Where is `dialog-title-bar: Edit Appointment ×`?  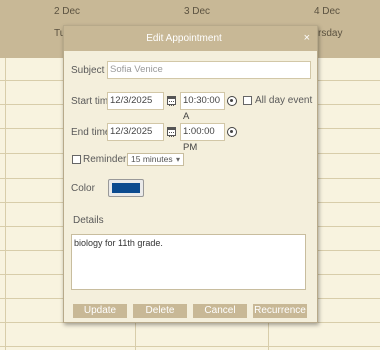 dialog-title-bar: Edit Appointment × is located at coordinates (190, 38).